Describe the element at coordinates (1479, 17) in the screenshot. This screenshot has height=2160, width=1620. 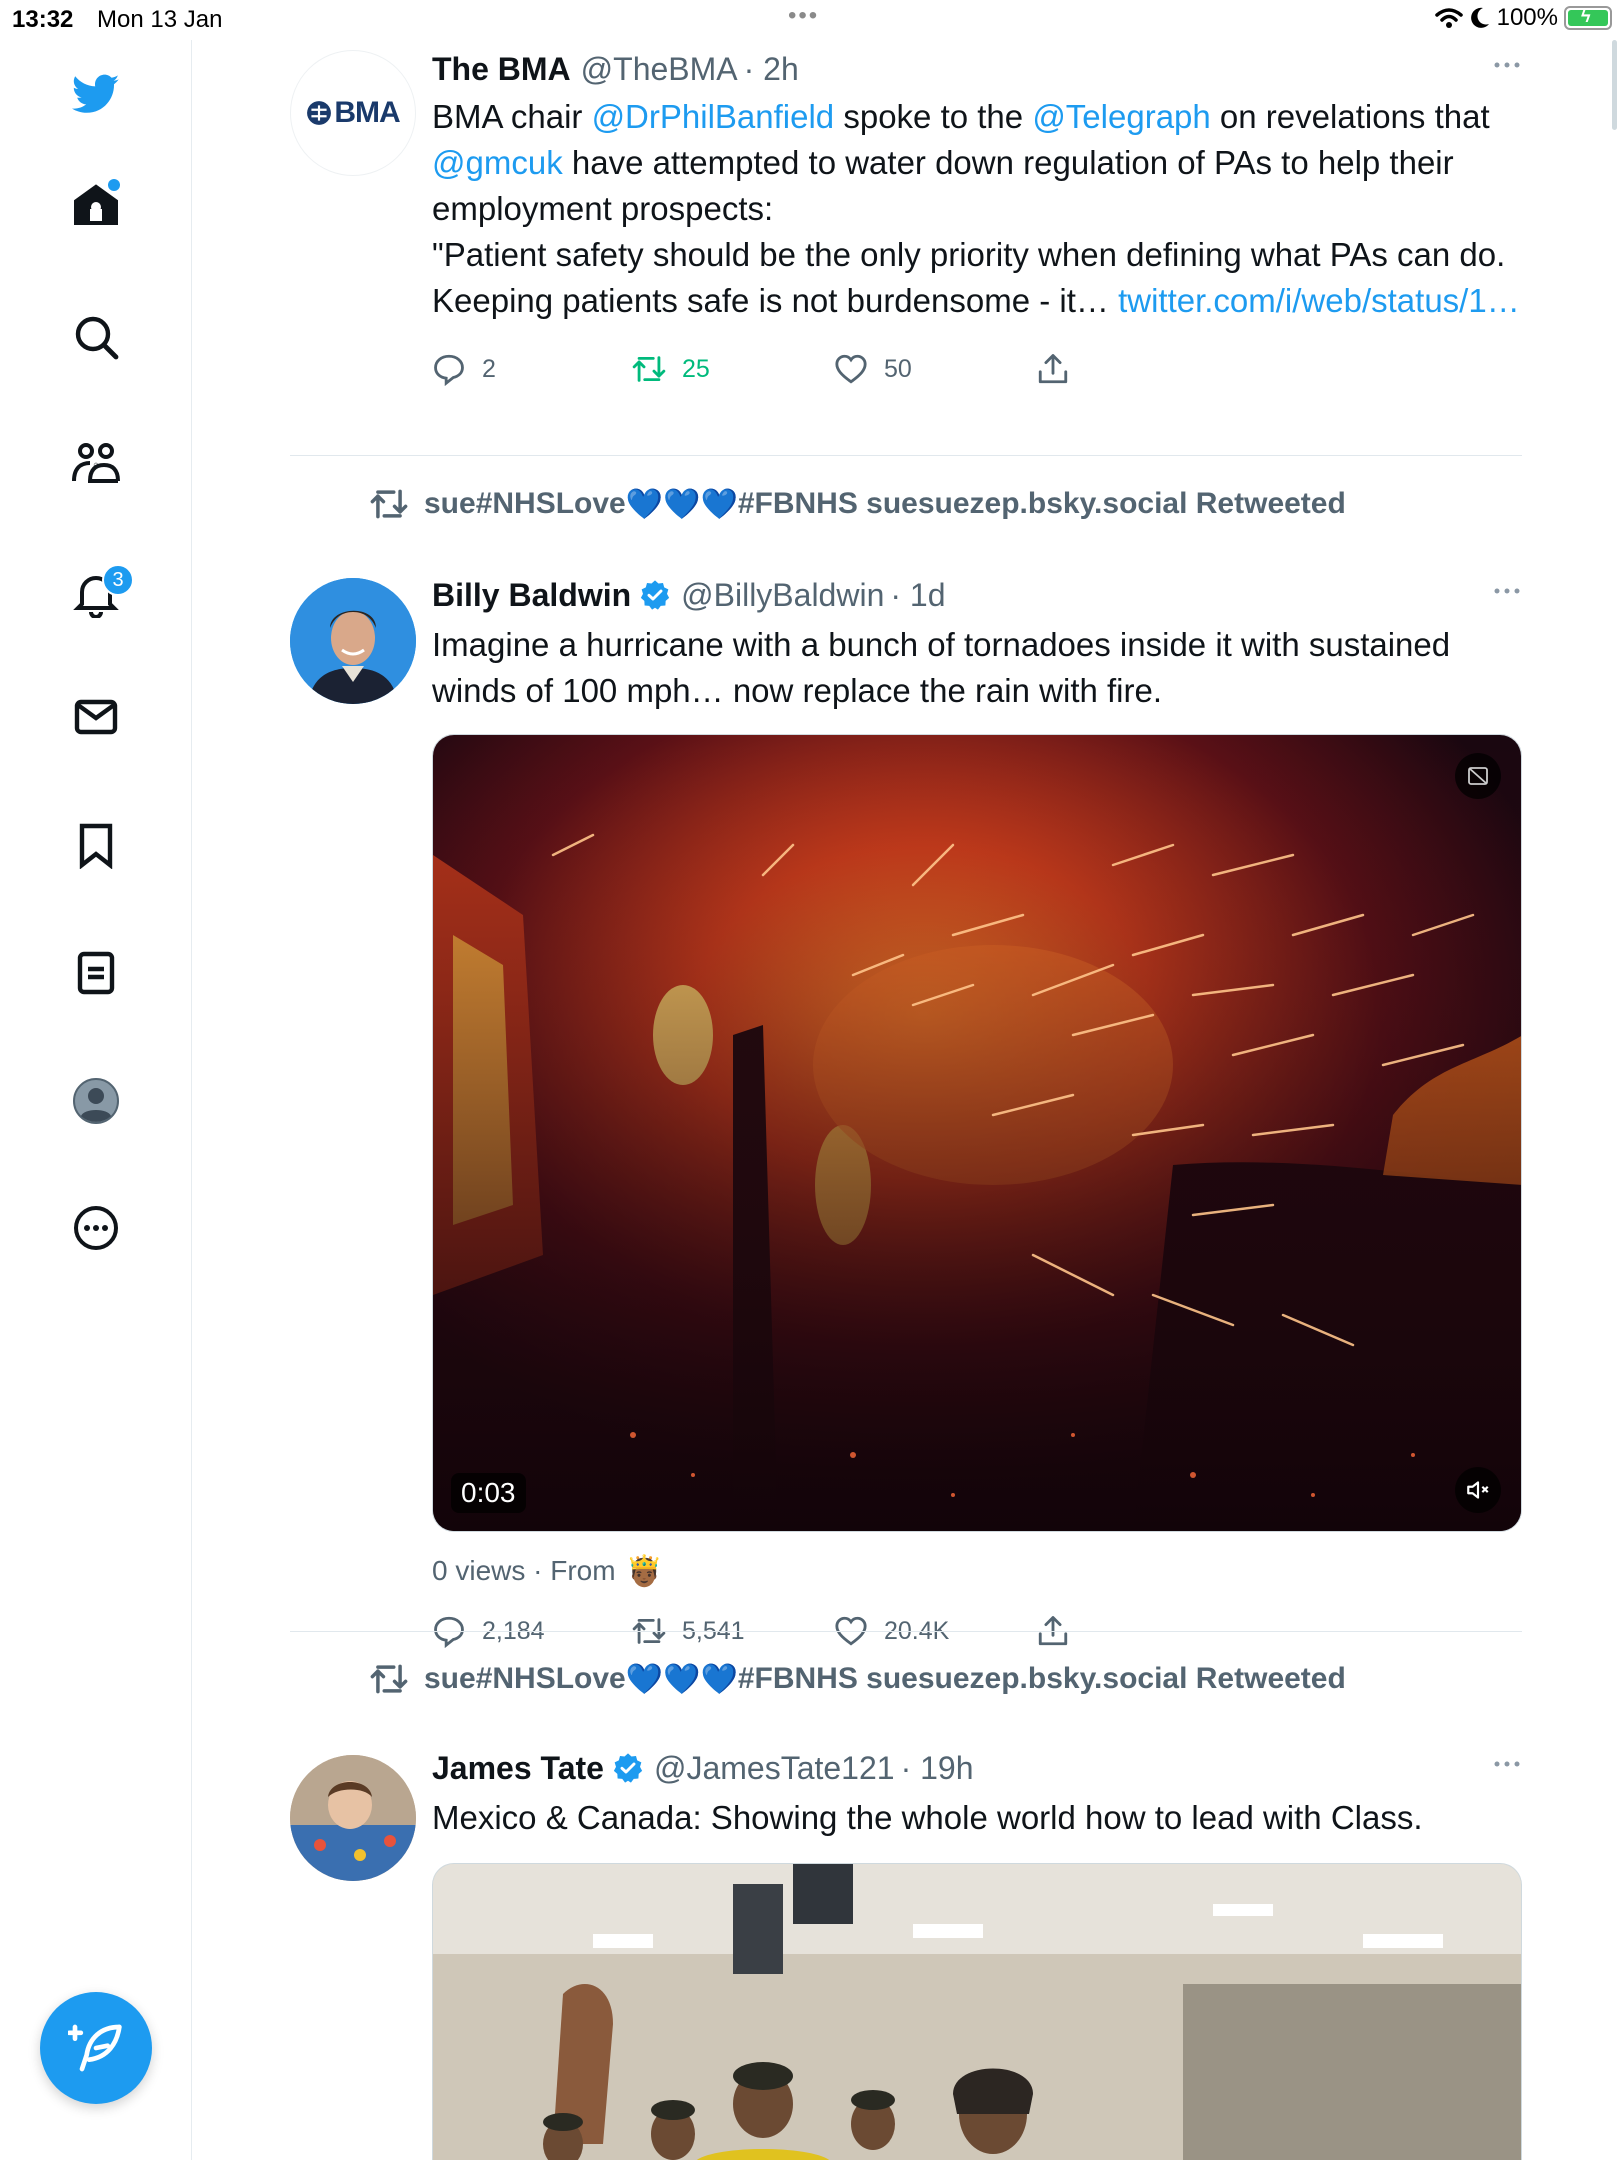
I see `moon-icon` at that location.